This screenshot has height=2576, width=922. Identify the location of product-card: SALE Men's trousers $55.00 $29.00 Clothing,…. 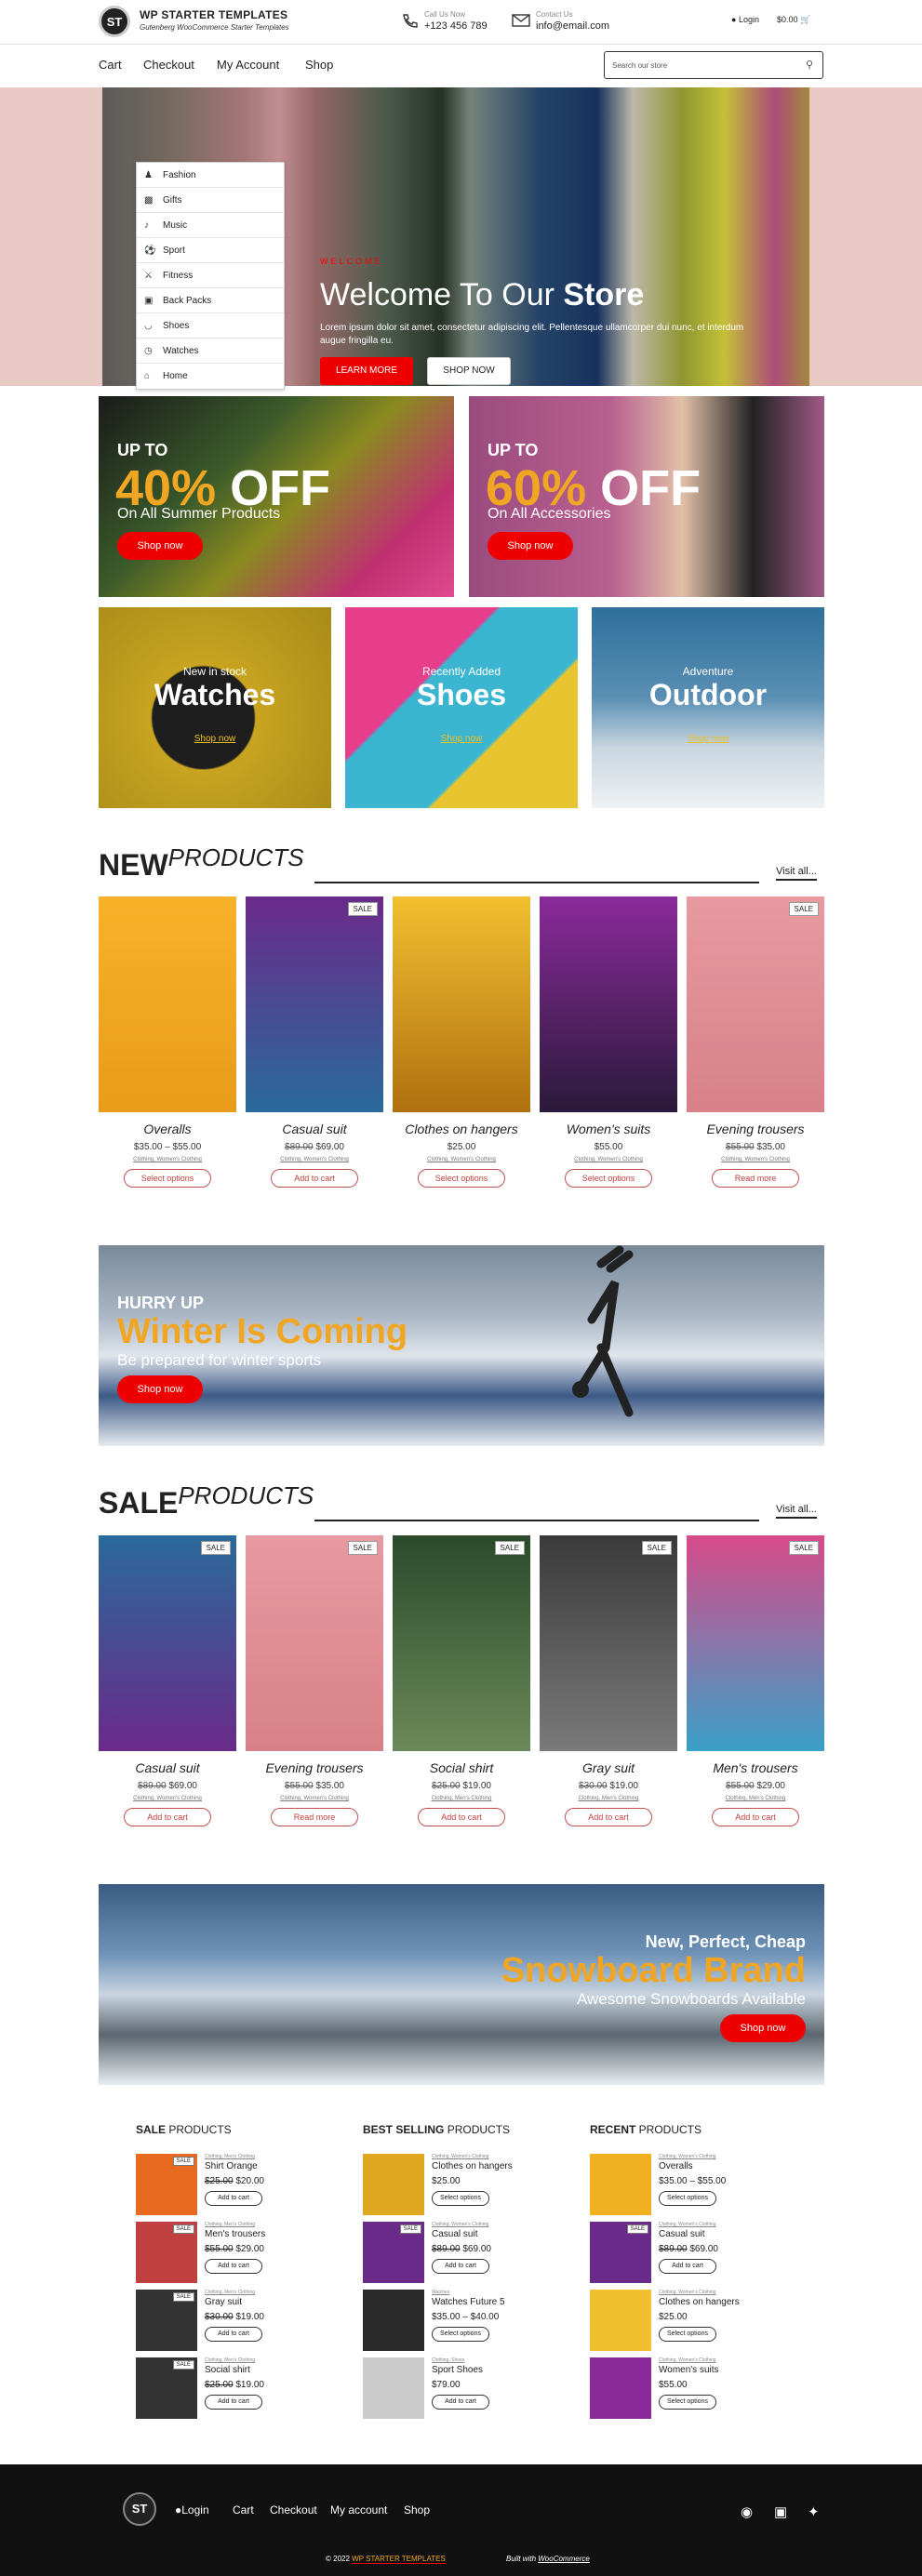
(755, 1680).